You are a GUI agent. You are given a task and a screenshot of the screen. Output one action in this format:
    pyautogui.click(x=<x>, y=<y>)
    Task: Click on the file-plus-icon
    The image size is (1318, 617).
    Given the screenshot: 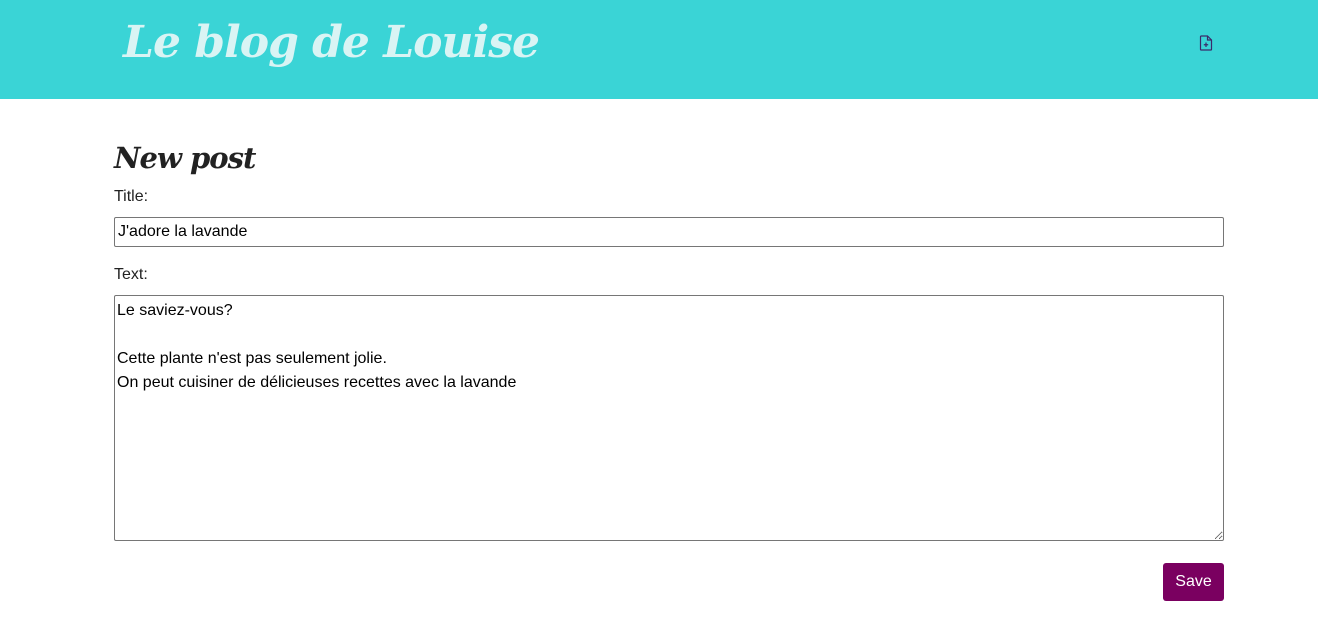 What is the action you would take?
    pyautogui.click(x=1206, y=43)
    